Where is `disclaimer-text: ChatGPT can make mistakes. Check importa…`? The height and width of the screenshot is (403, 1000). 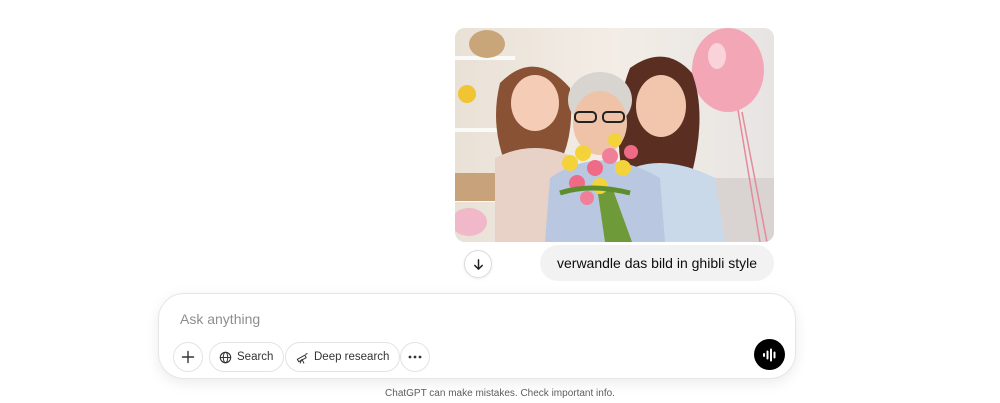 disclaimer-text: ChatGPT can make mistakes. Check importa… is located at coordinates (500, 393).